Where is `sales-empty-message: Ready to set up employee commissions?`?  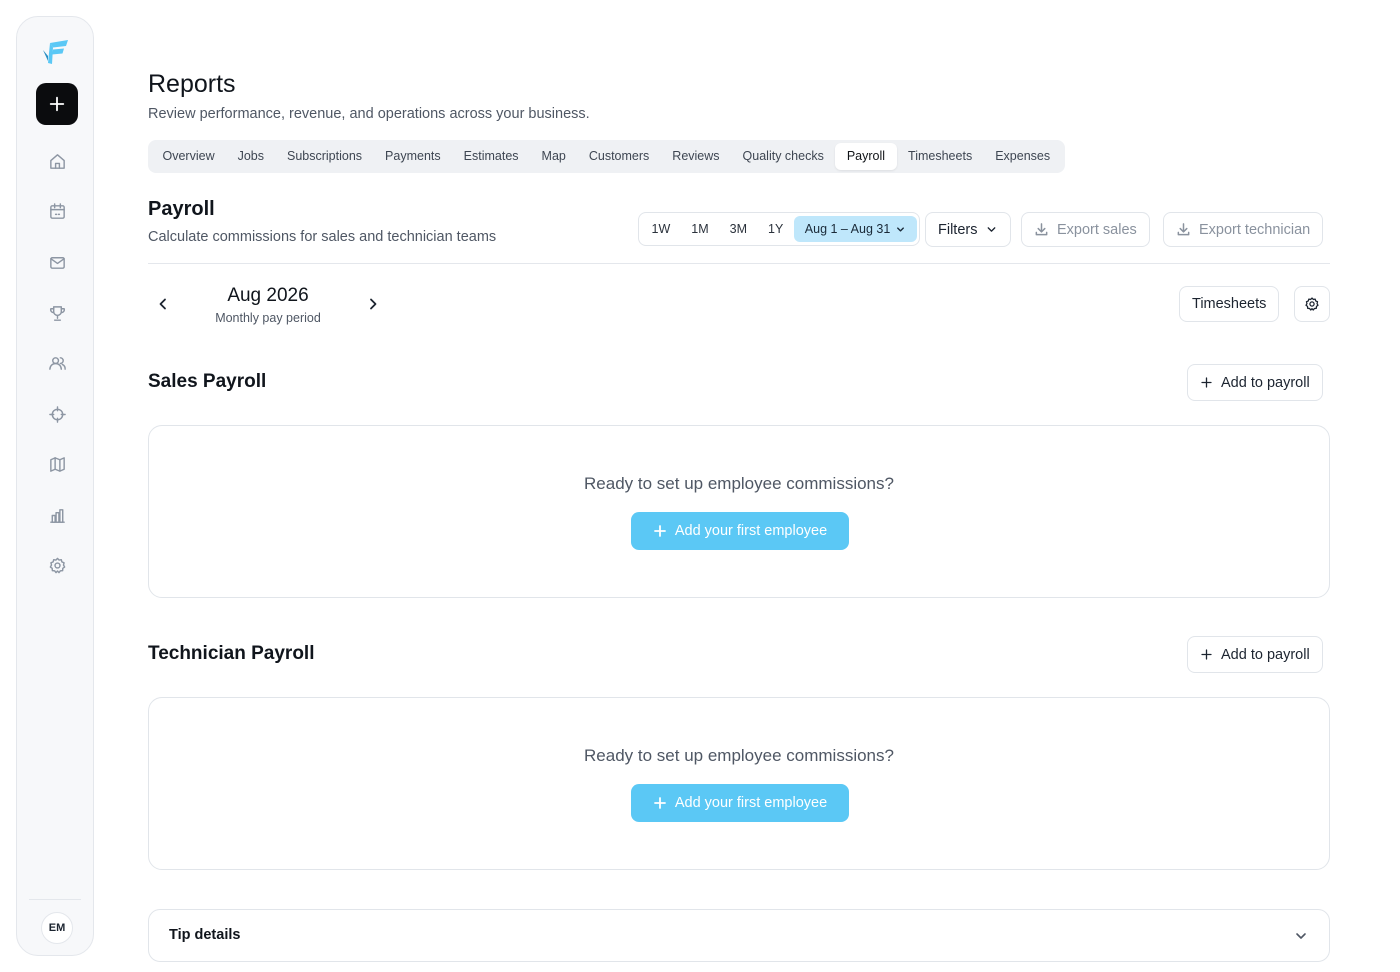 sales-empty-message: Ready to set up employee commissions? is located at coordinates (739, 483).